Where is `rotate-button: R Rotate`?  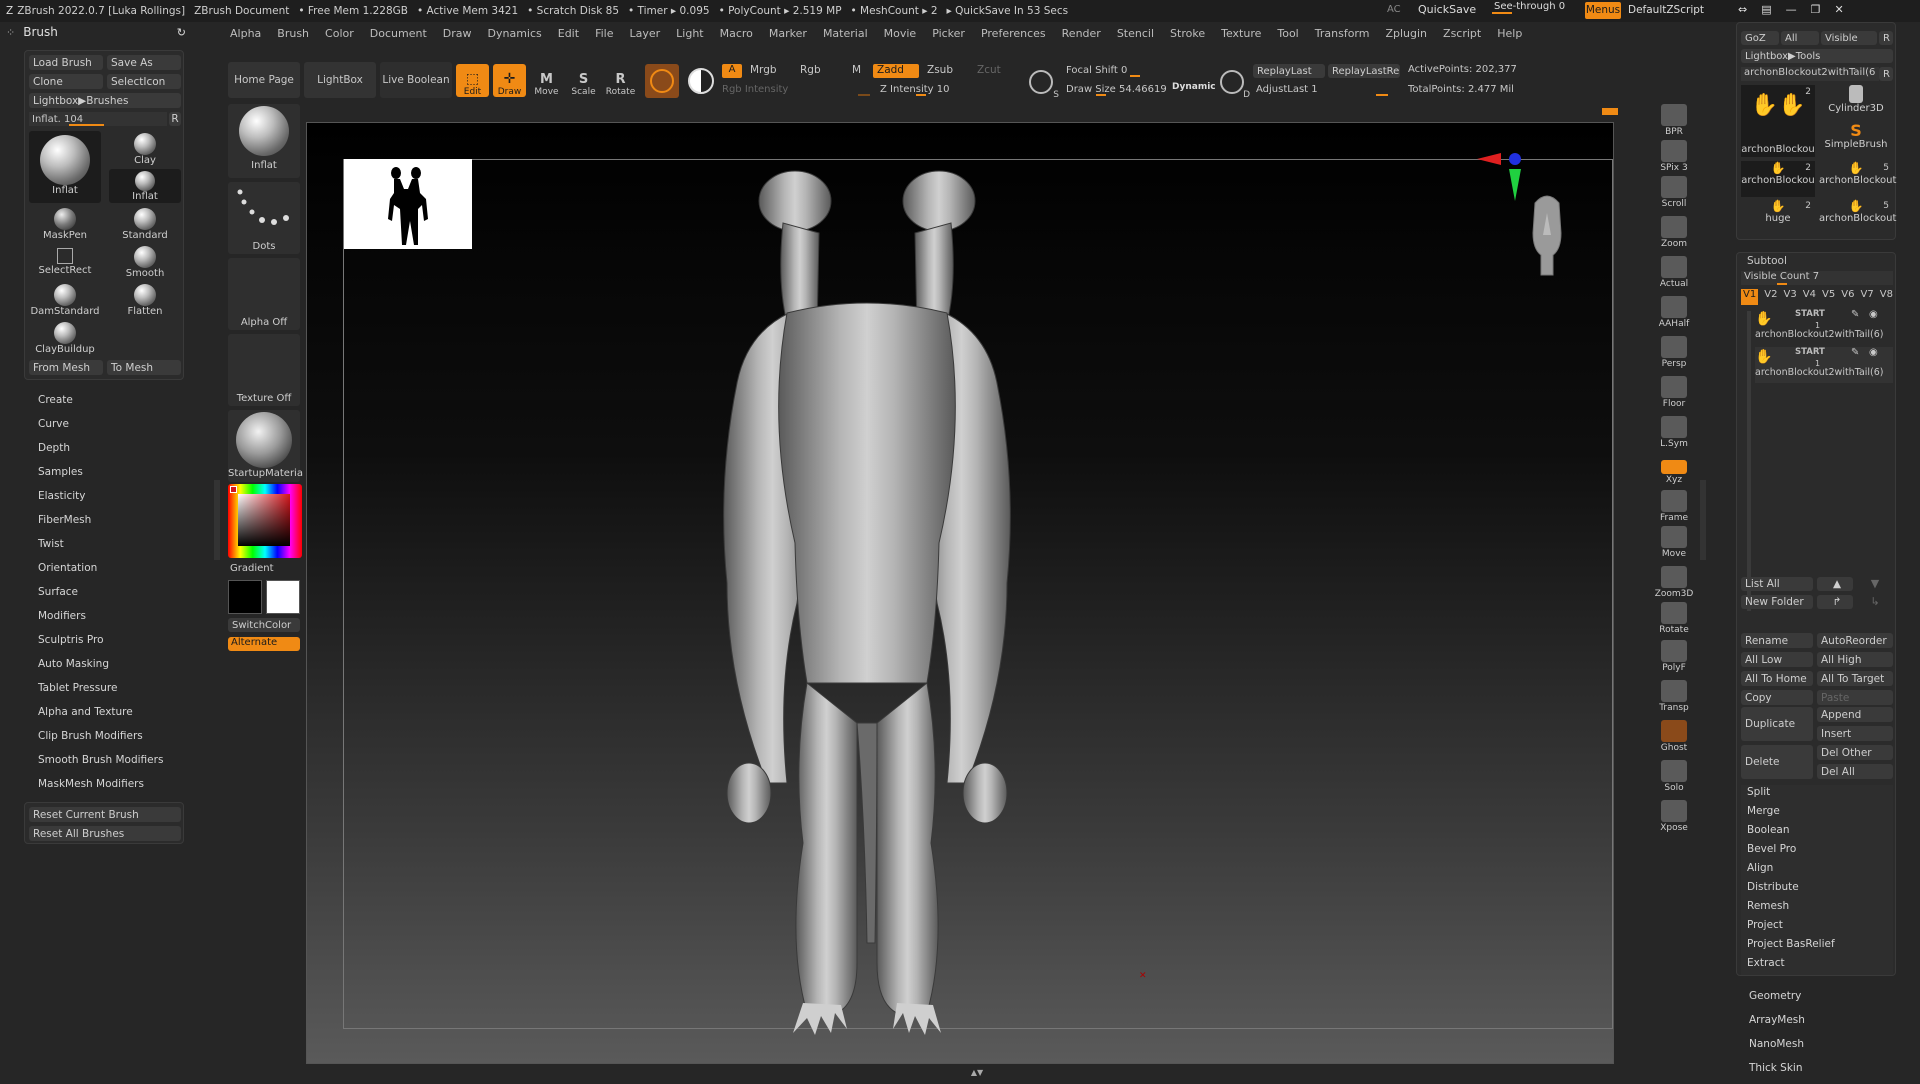 rotate-button: R Rotate is located at coordinates (620, 80).